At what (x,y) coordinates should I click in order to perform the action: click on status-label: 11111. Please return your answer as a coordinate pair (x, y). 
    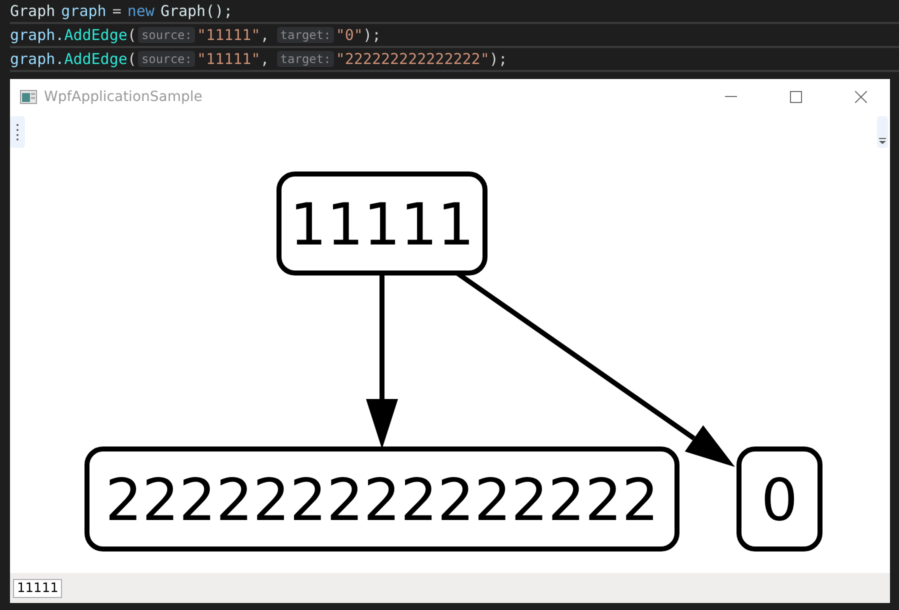
    Looking at the image, I should click on (37, 588).